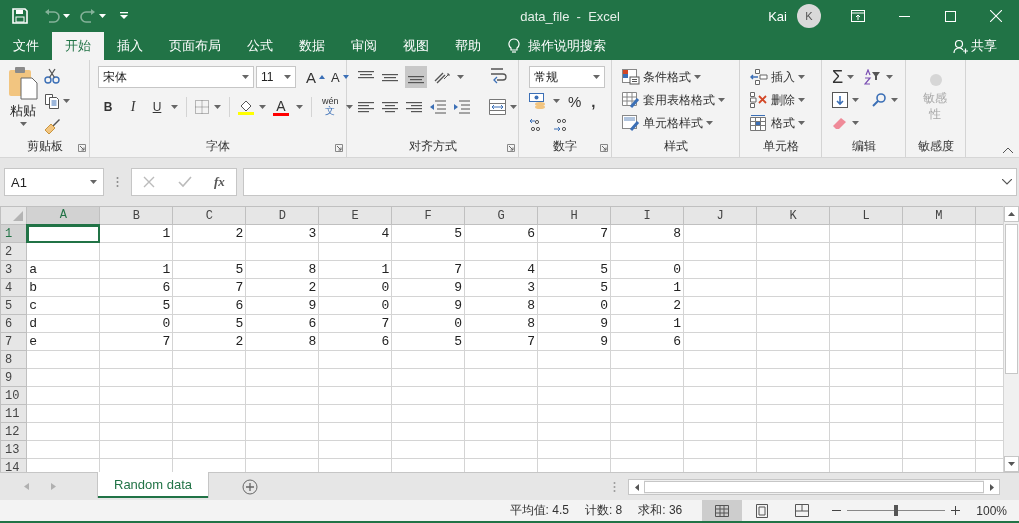 Image resolution: width=1019 pixels, height=523 pixels. What do you see at coordinates (108, 107) in the screenshot?
I see `bold-button: B` at bounding box center [108, 107].